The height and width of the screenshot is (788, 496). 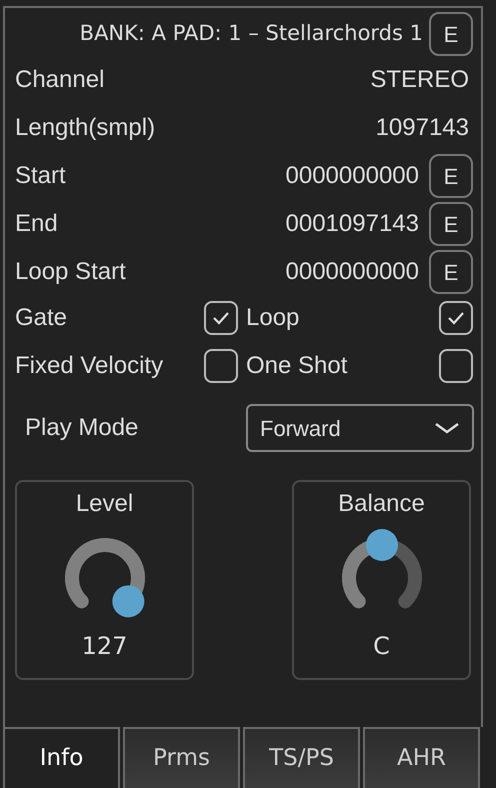 What do you see at coordinates (82, 428) in the screenshot?
I see `play-mode-label: Play Mode` at bounding box center [82, 428].